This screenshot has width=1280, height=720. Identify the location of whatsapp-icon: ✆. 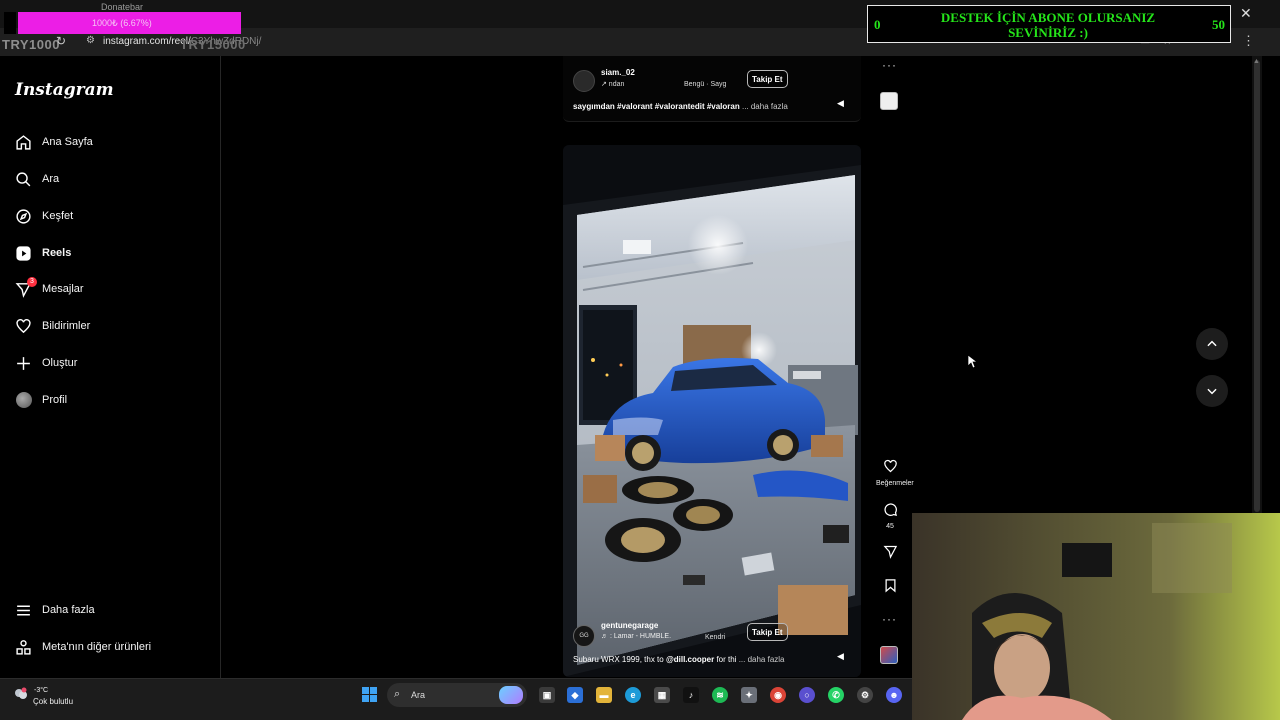
(836, 695).